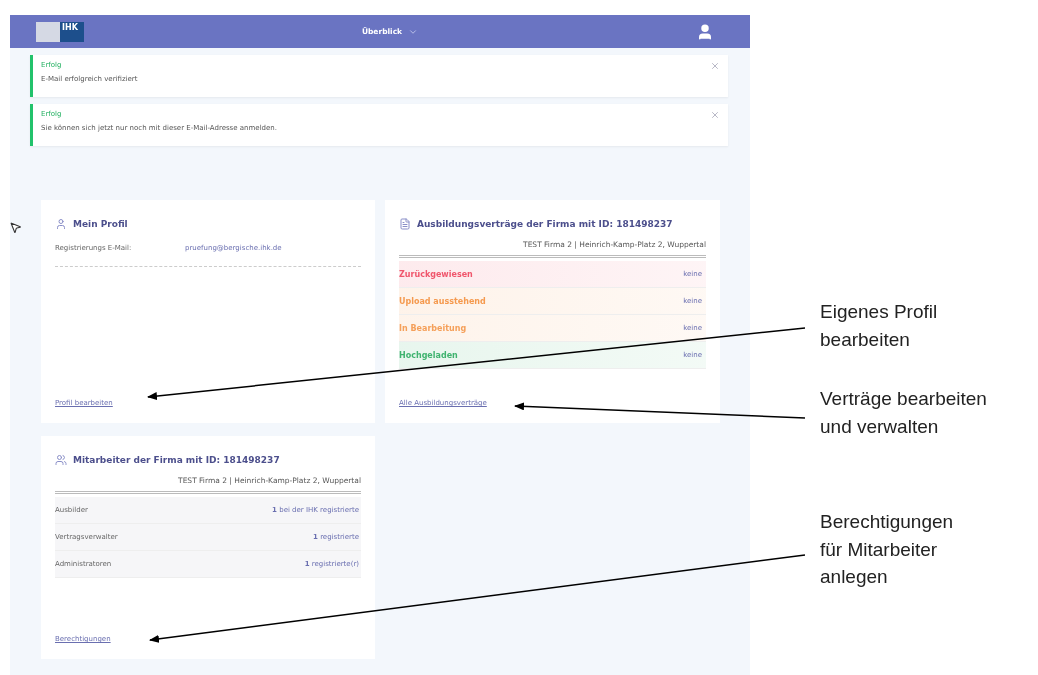  I want to click on card-title: Mein Profil, so click(100, 224).